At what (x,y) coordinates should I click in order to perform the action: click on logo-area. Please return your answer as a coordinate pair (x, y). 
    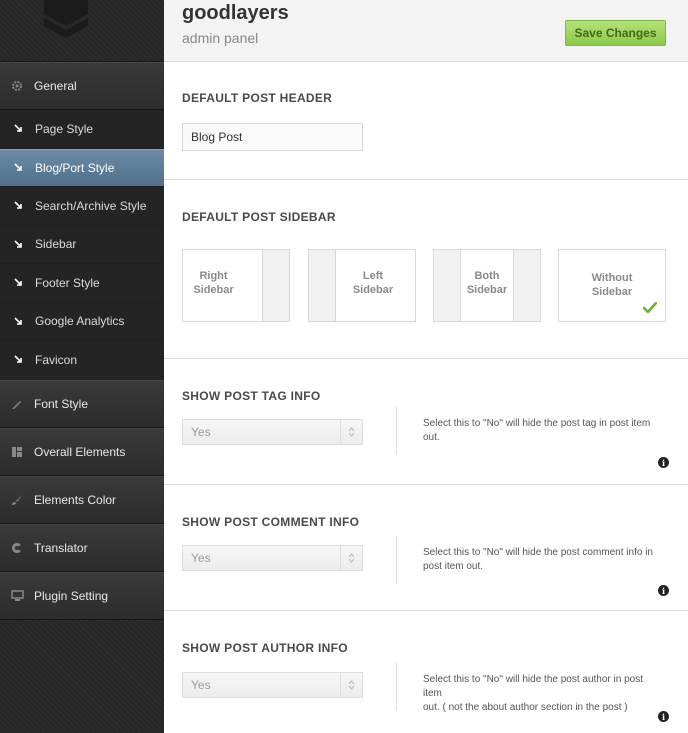
    Looking at the image, I should click on (82, 31).